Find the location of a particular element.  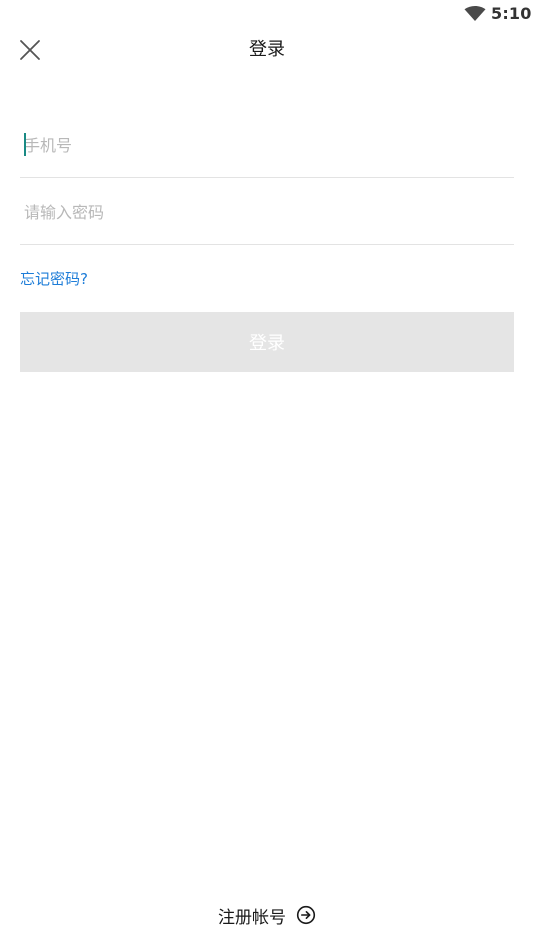

register-account-link: 注册帐号 is located at coordinates (267, 915).